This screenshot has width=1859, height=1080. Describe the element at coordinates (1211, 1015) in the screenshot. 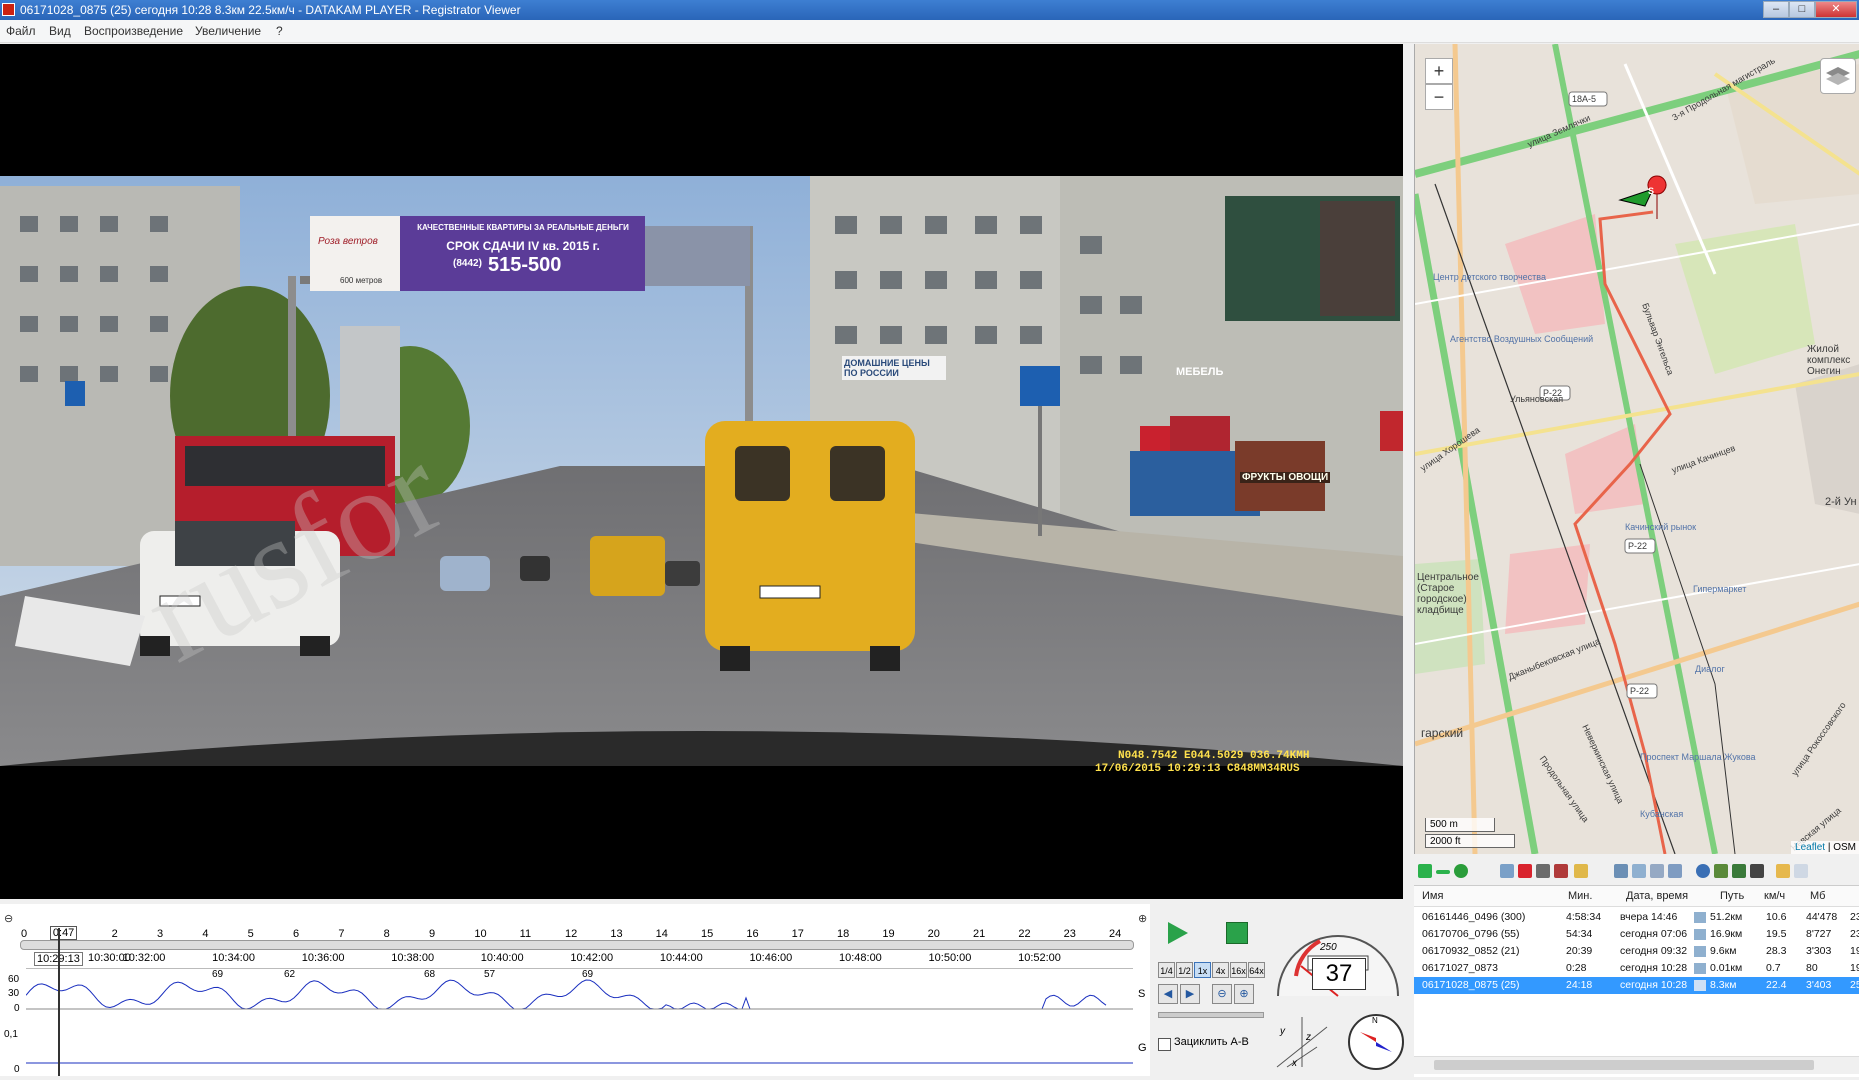

I see `volume-slider` at that location.